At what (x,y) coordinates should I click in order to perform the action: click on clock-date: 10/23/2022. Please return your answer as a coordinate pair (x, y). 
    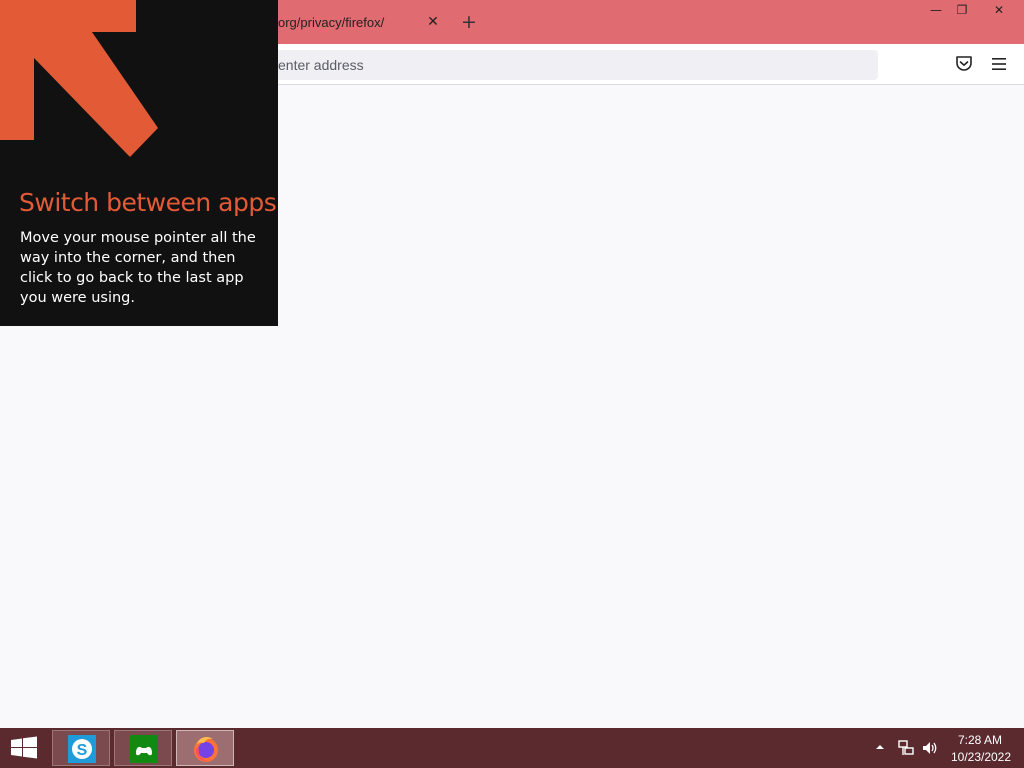
    Looking at the image, I should click on (981, 757).